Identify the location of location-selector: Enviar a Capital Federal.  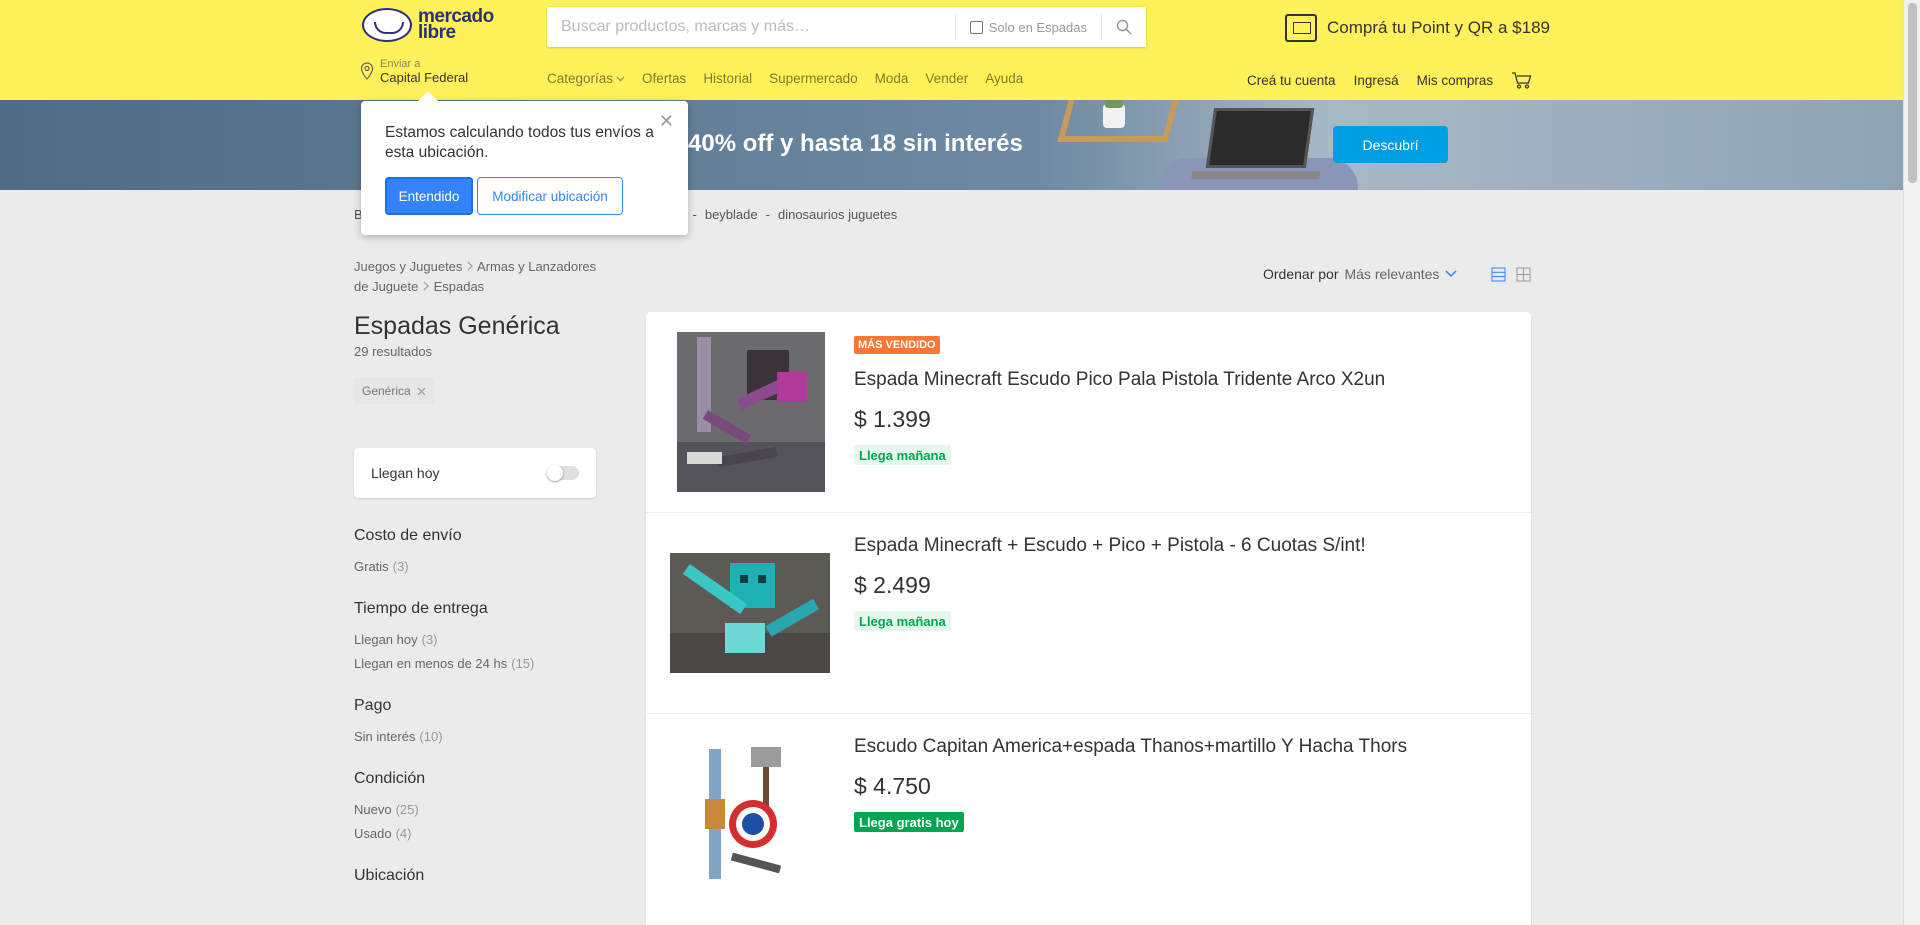
(414, 72).